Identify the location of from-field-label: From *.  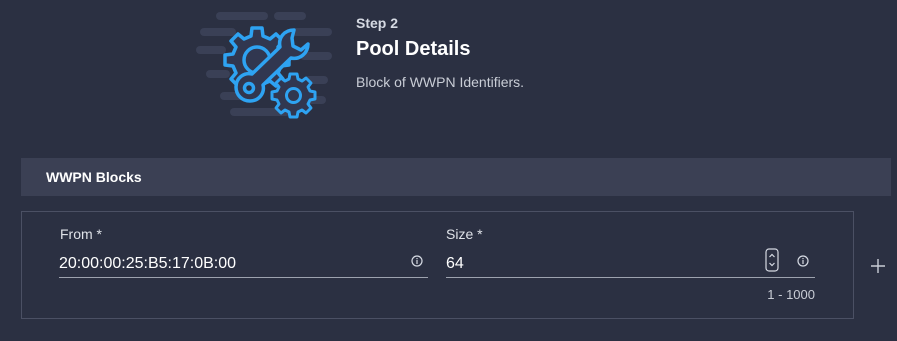
(81, 234).